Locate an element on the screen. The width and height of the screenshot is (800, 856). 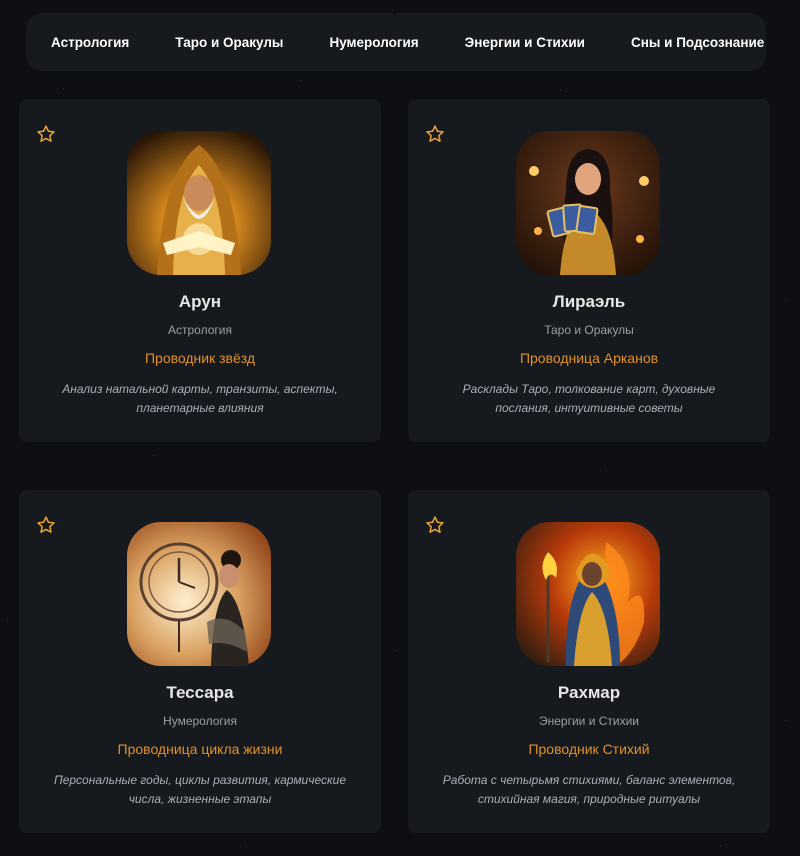
avatar-tarot-reader-icon is located at coordinates (588, 203).